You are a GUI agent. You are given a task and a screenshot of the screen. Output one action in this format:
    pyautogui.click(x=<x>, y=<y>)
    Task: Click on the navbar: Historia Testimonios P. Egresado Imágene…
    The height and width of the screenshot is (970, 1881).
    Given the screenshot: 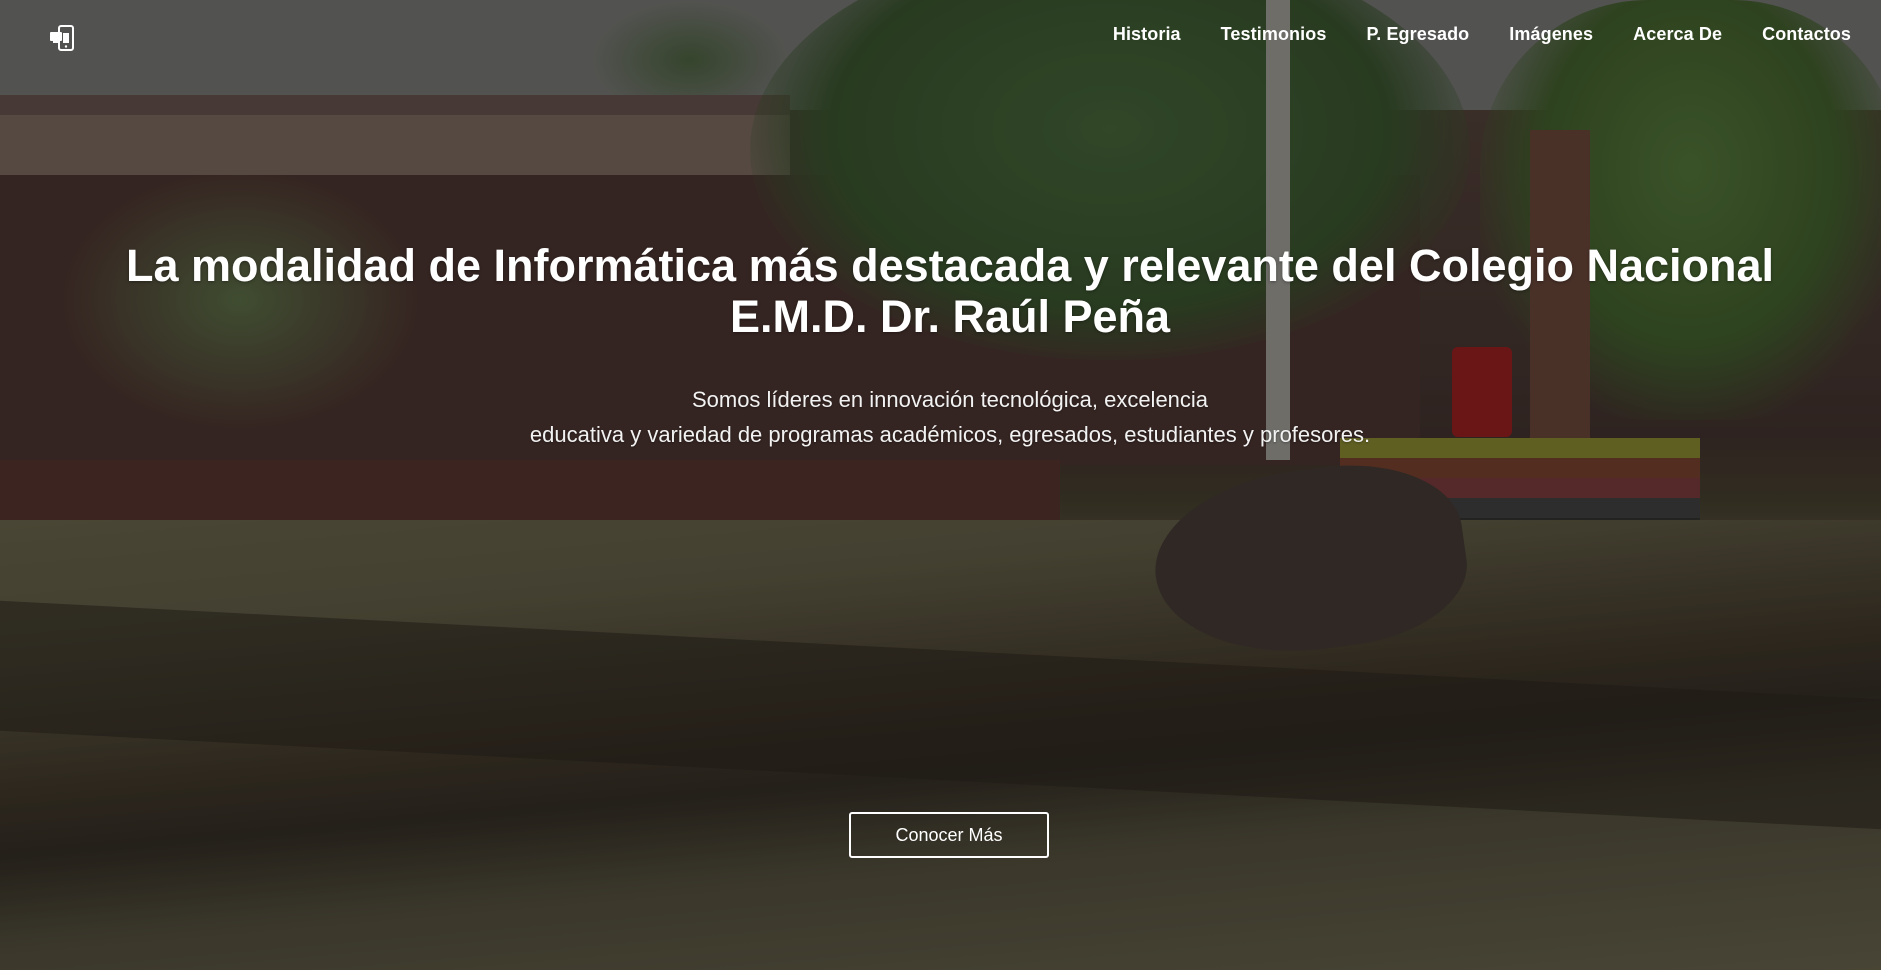 What is the action you would take?
    pyautogui.click(x=940, y=38)
    